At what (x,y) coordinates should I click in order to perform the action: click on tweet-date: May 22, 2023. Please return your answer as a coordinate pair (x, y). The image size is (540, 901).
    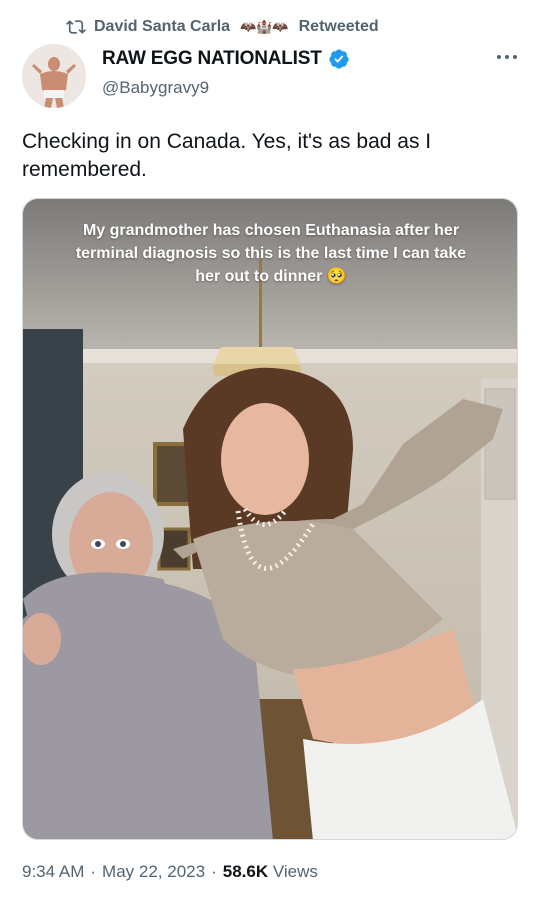
    Looking at the image, I should click on (153, 872).